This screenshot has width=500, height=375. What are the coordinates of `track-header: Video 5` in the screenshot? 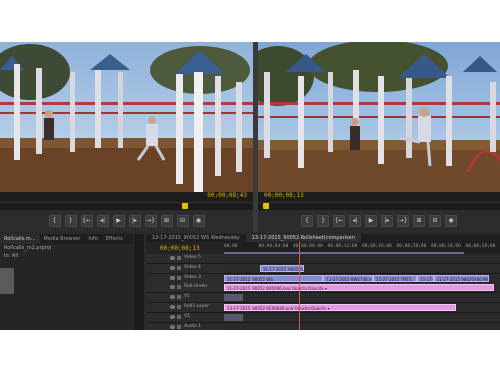 It's located at (185, 259).